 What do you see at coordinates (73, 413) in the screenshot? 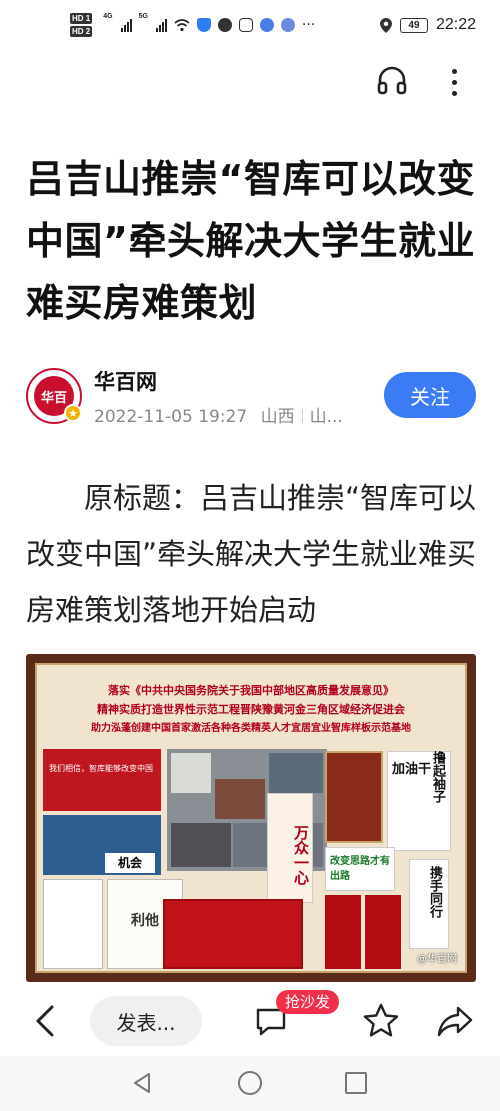
I see `verified-badge-icon: ★` at bounding box center [73, 413].